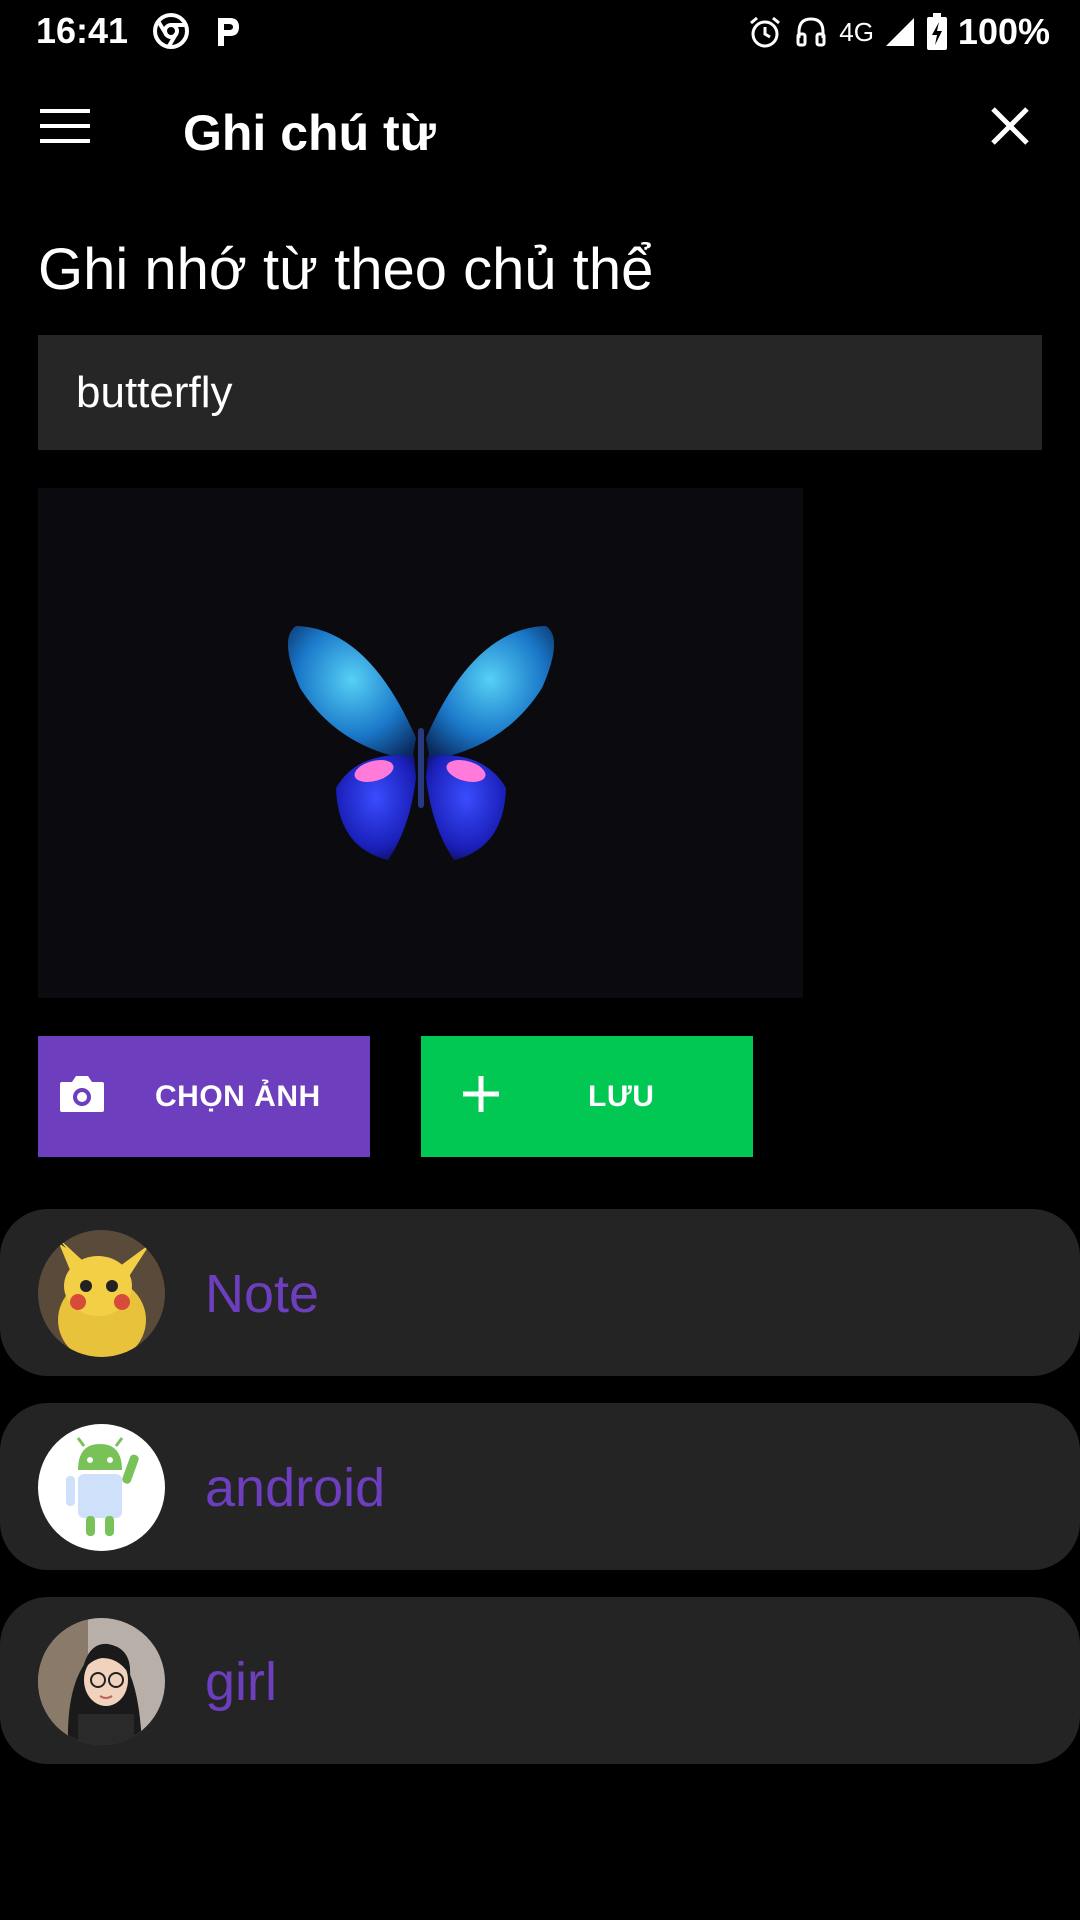  What do you see at coordinates (346, 269) in the screenshot?
I see `section-heading: Ghi nhớ từ theo chủ thể` at bounding box center [346, 269].